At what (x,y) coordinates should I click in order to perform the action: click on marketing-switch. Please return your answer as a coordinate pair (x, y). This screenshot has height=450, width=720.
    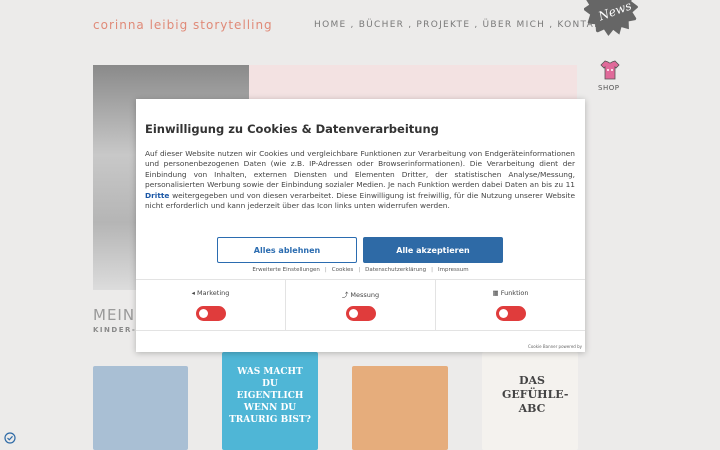
    Looking at the image, I should click on (210, 313).